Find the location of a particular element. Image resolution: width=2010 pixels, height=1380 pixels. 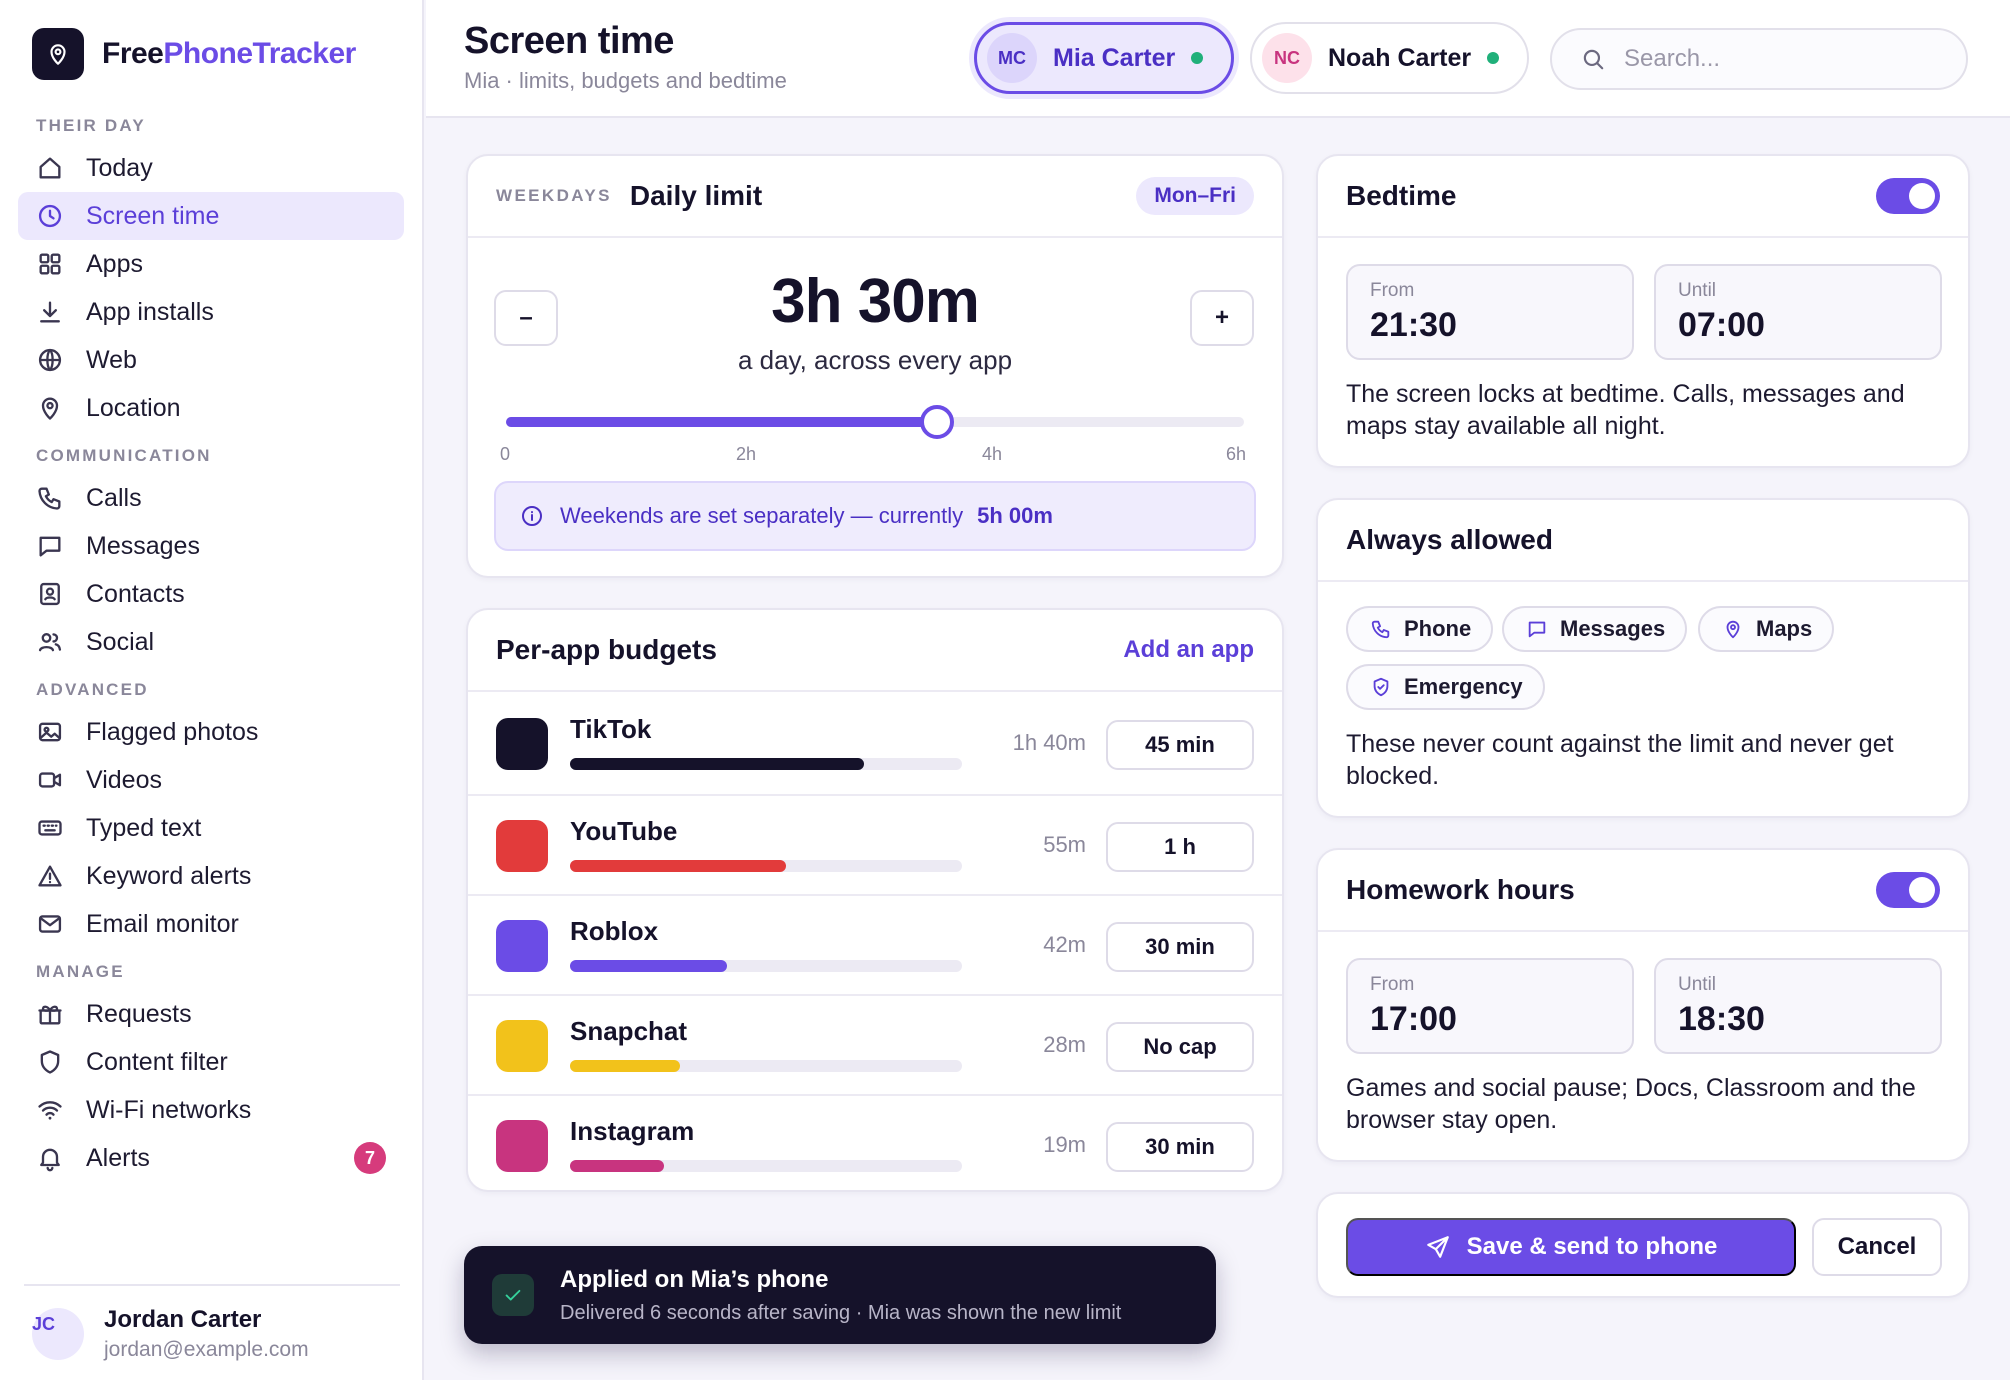

account-profile: JC Jordan Carter jordan@example.com is located at coordinates (170, 1334).